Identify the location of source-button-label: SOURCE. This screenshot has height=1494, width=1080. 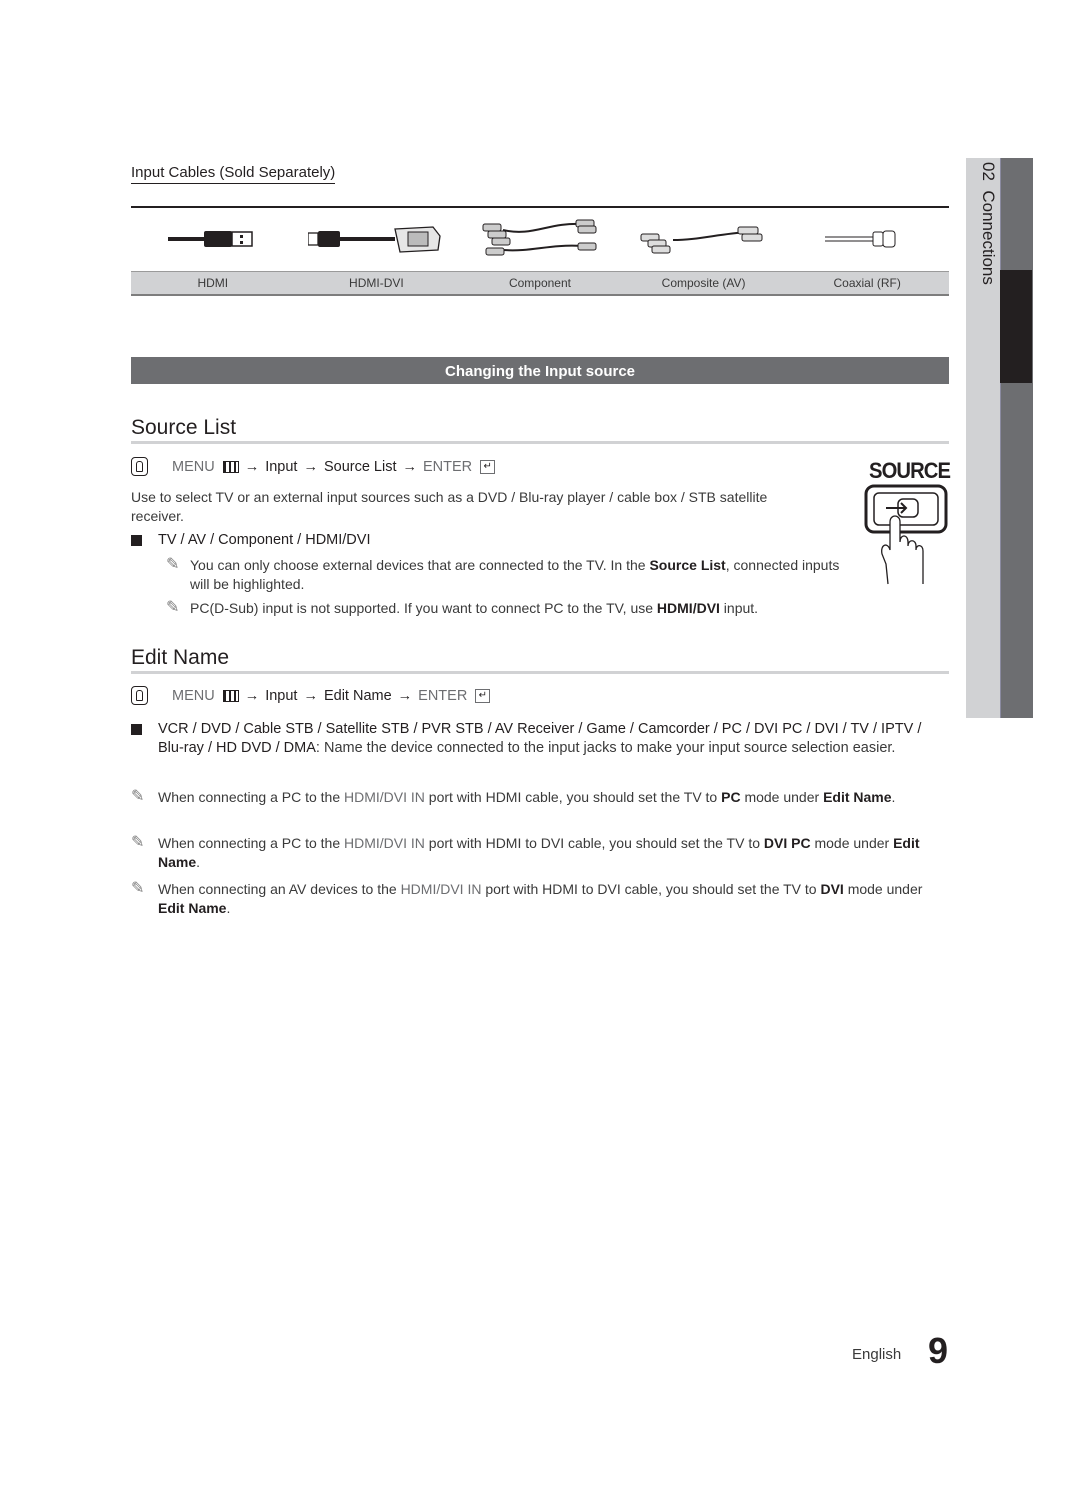
(910, 470).